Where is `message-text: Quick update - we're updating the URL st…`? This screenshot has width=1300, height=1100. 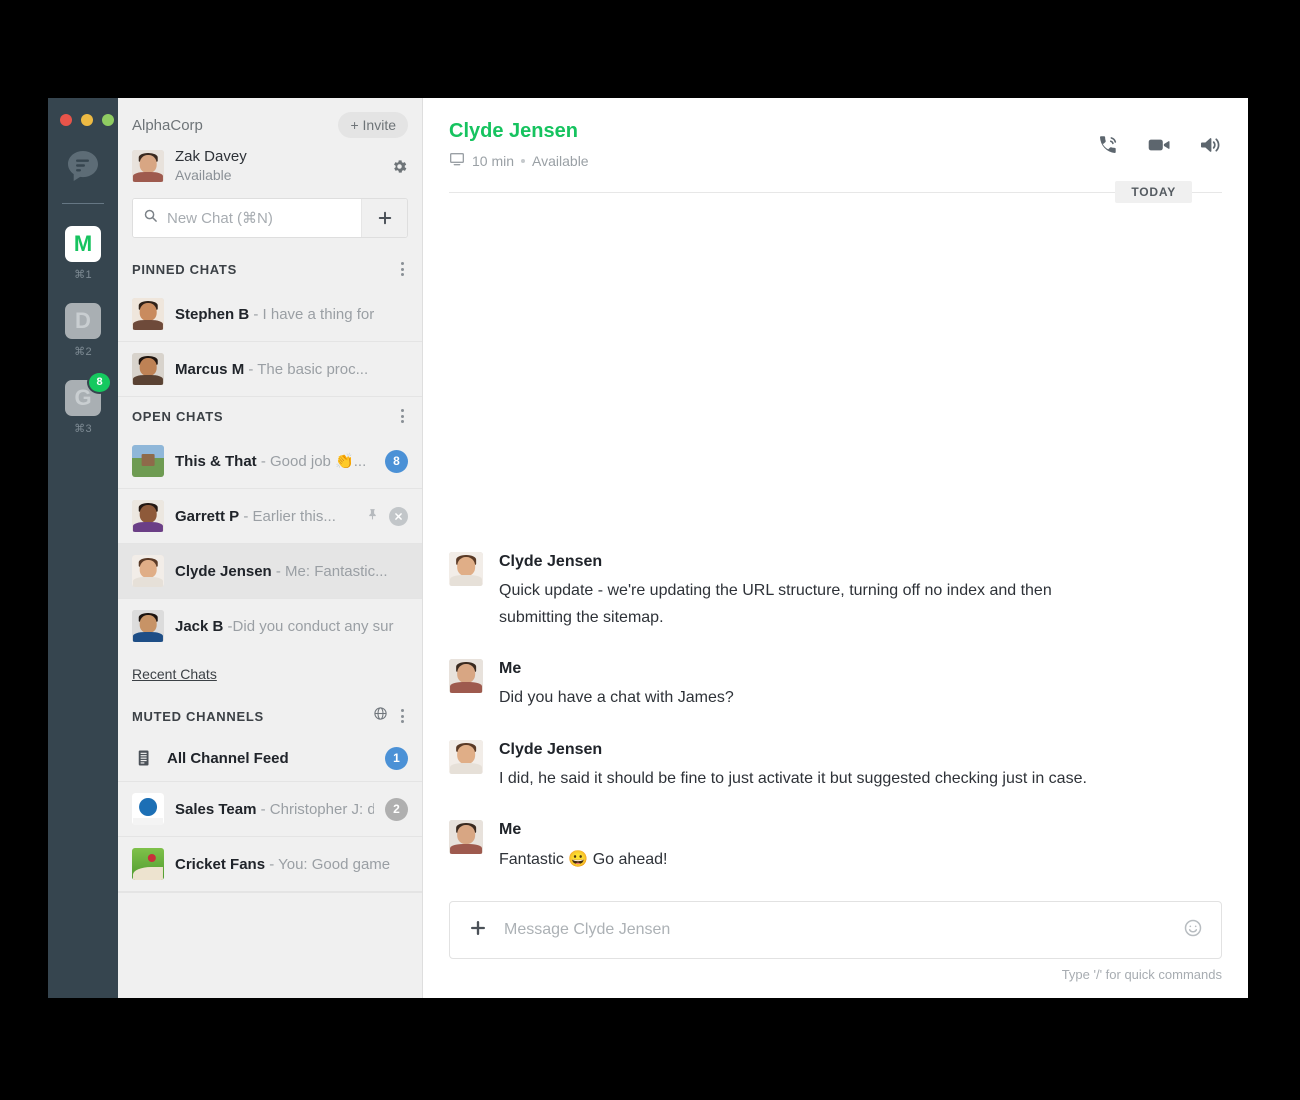 message-text: Quick update - we're updating the URL st… is located at coordinates (775, 604).